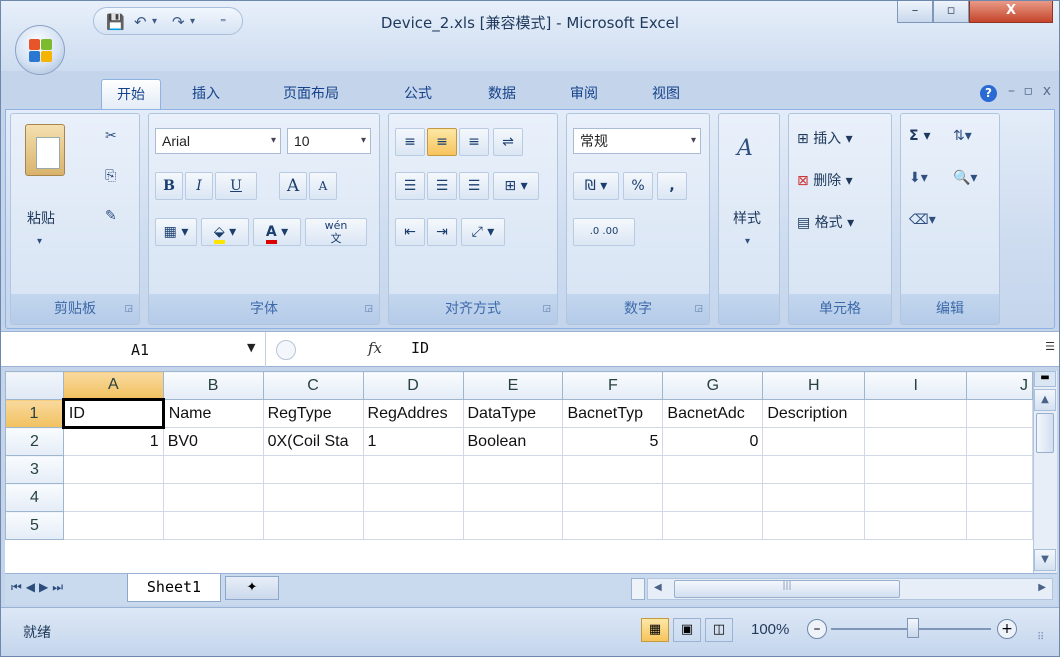 The width and height of the screenshot is (1060, 657). I want to click on column-header: D, so click(413, 385).